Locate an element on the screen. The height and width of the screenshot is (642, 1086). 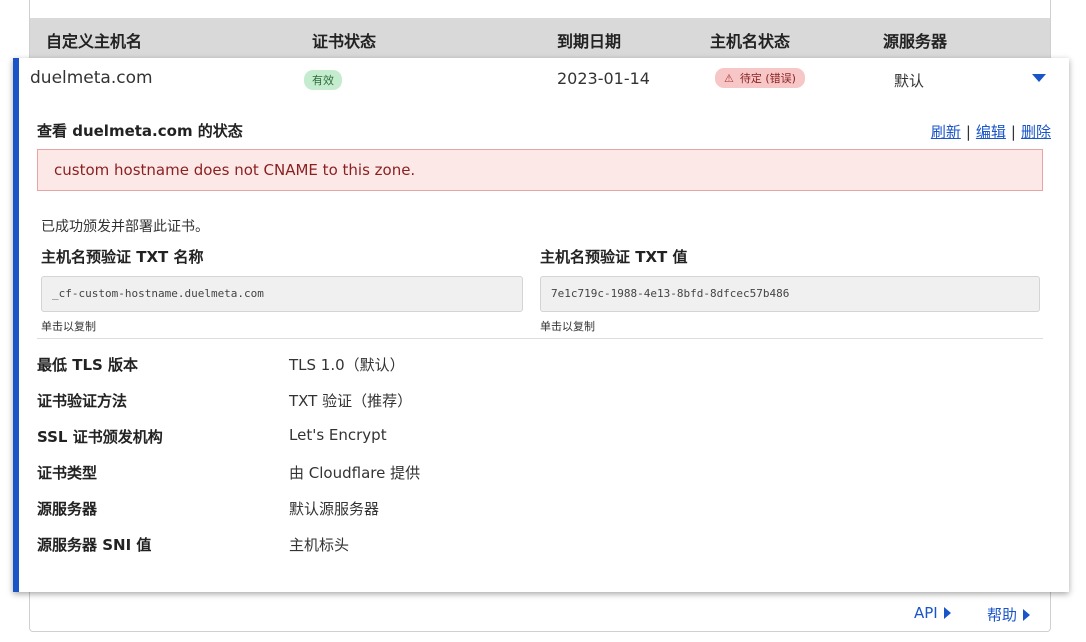
edit-link: 编辑 is located at coordinates (991, 132).